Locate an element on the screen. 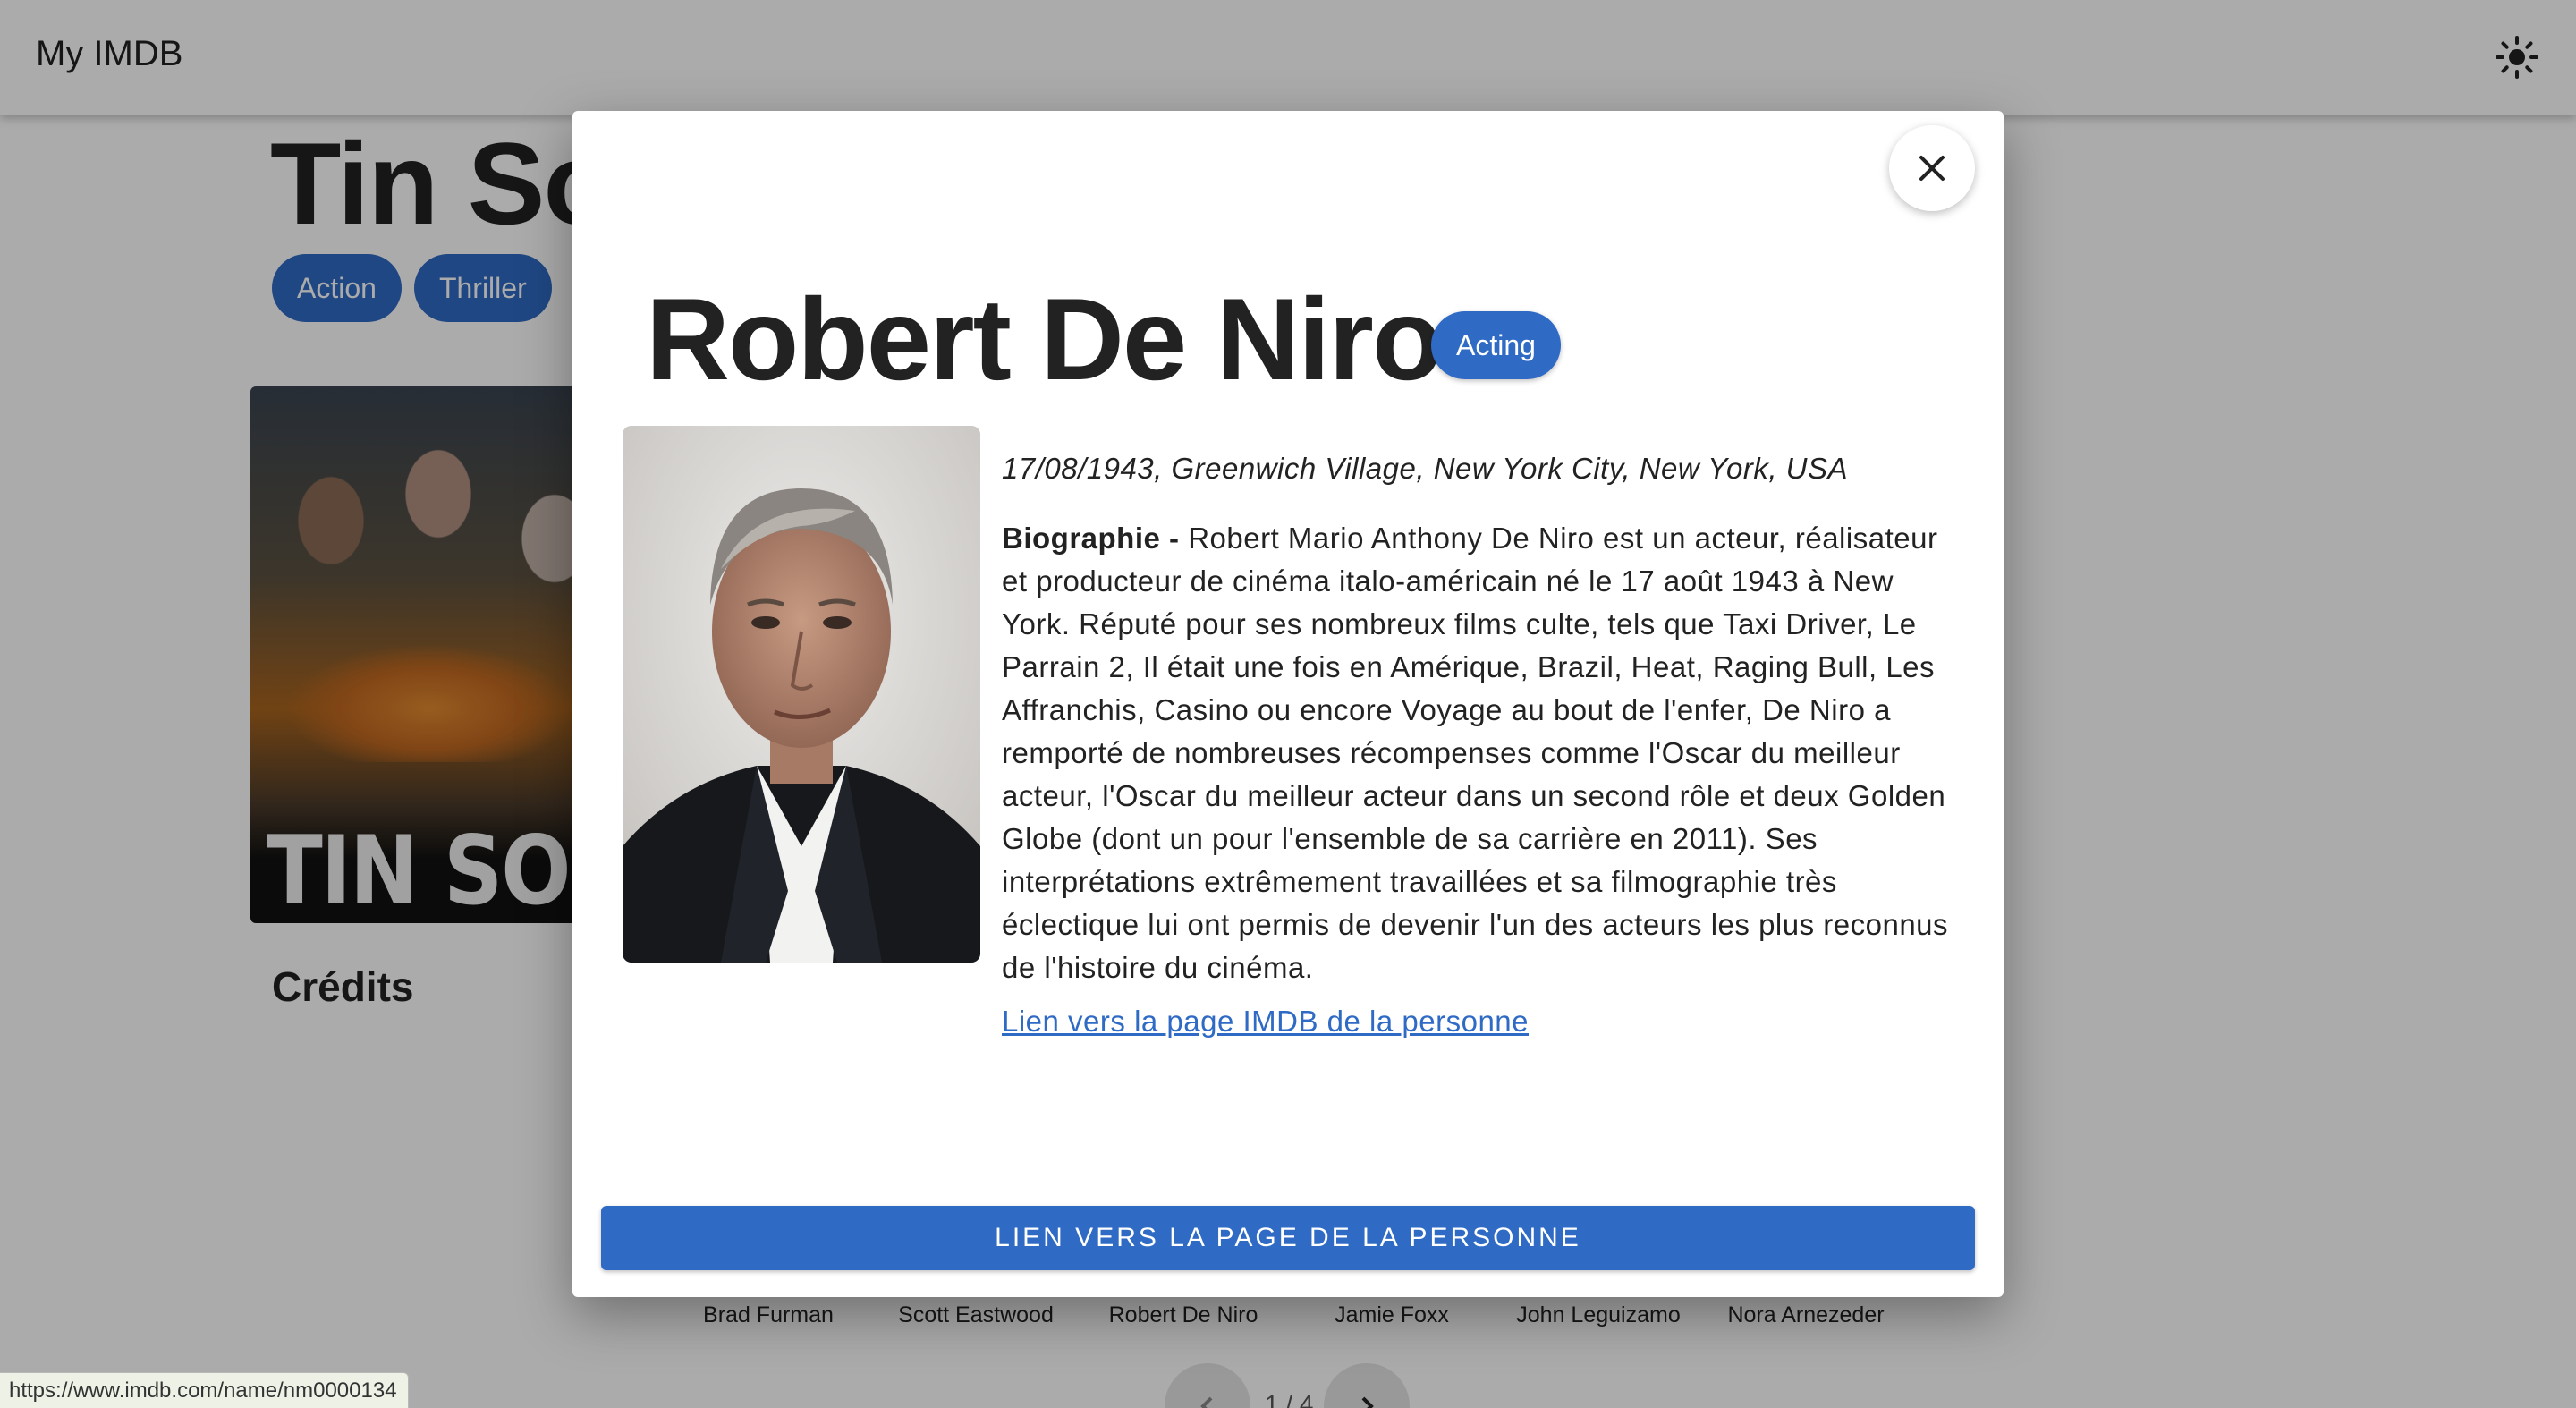  imdb-page-link: Lien vers la page IMDB de la personne is located at coordinates (1265, 1022).